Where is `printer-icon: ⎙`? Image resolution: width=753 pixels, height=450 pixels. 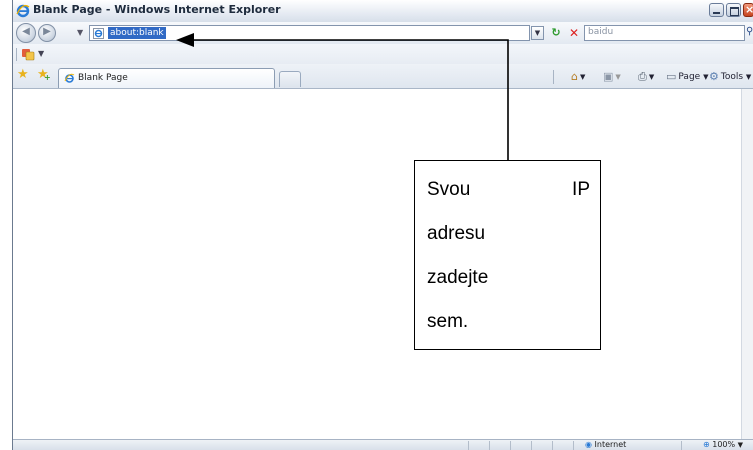 printer-icon: ⎙ is located at coordinates (642, 76).